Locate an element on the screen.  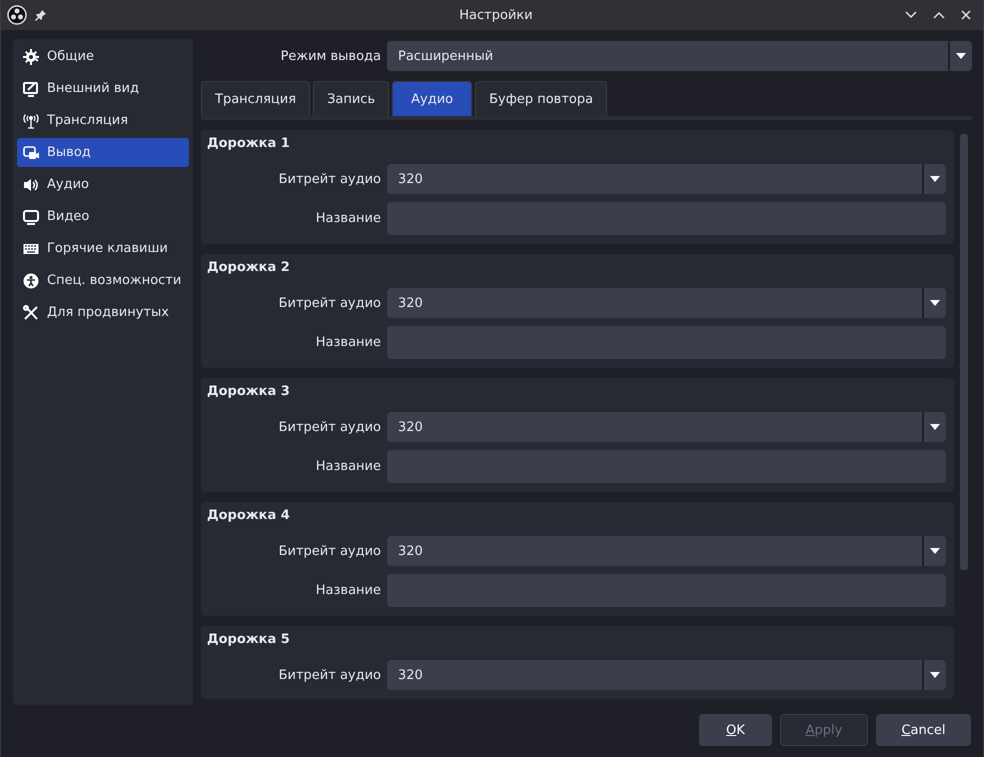
group-title: Дорожка 3 is located at coordinates (249, 392).